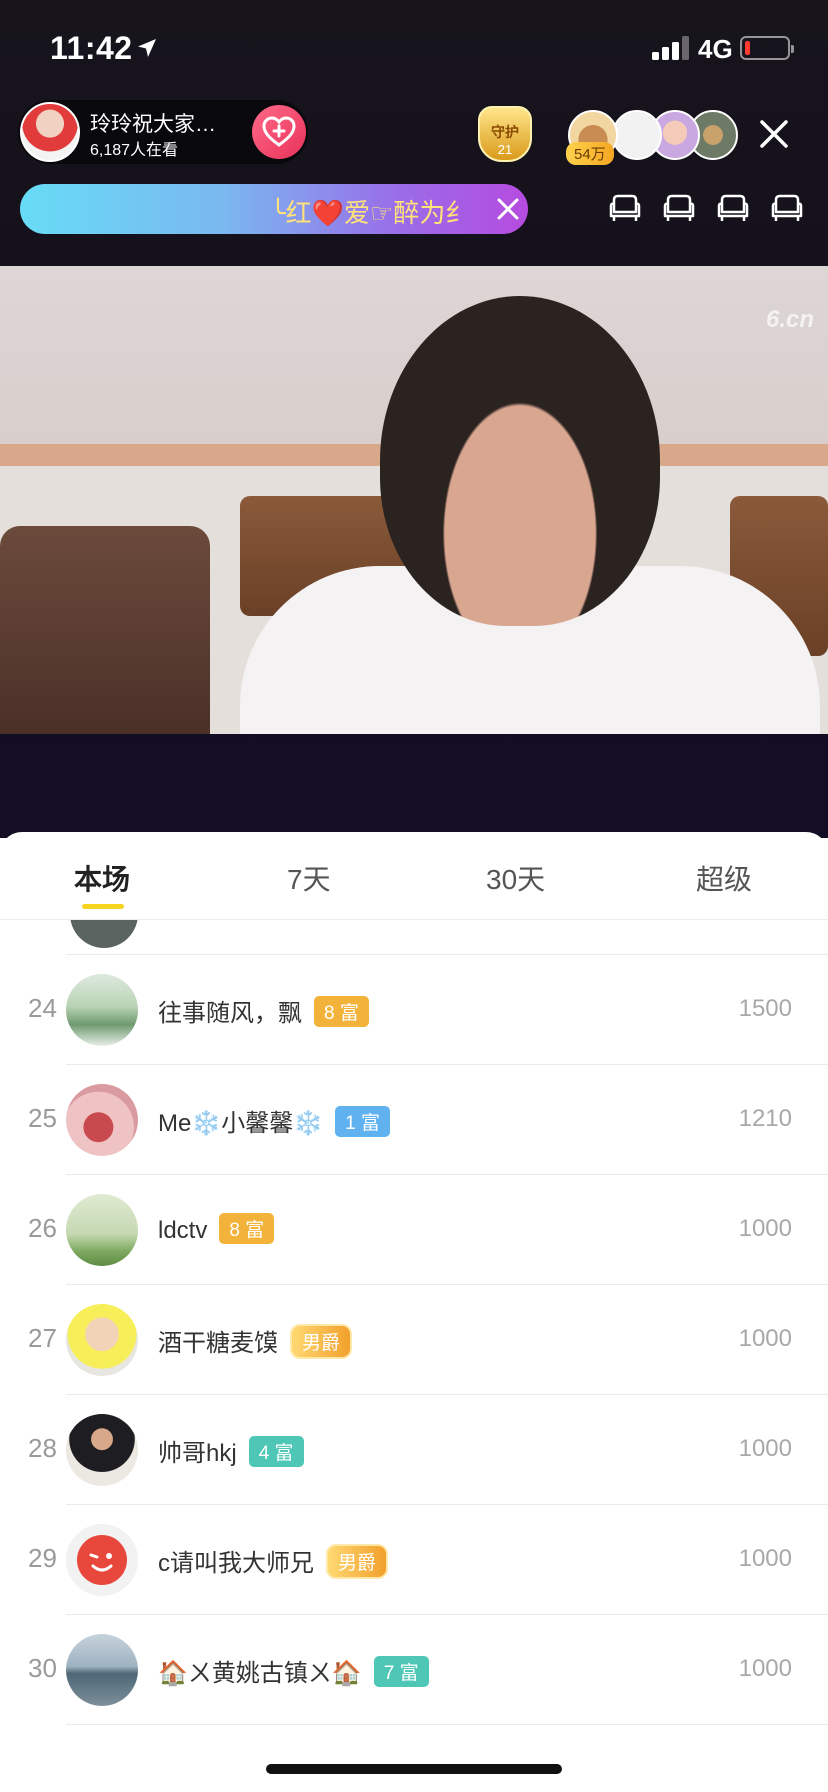  What do you see at coordinates (672, 48) in the screenshot?
I see `cellular-signal-icon` at bounding box center [672, 48].